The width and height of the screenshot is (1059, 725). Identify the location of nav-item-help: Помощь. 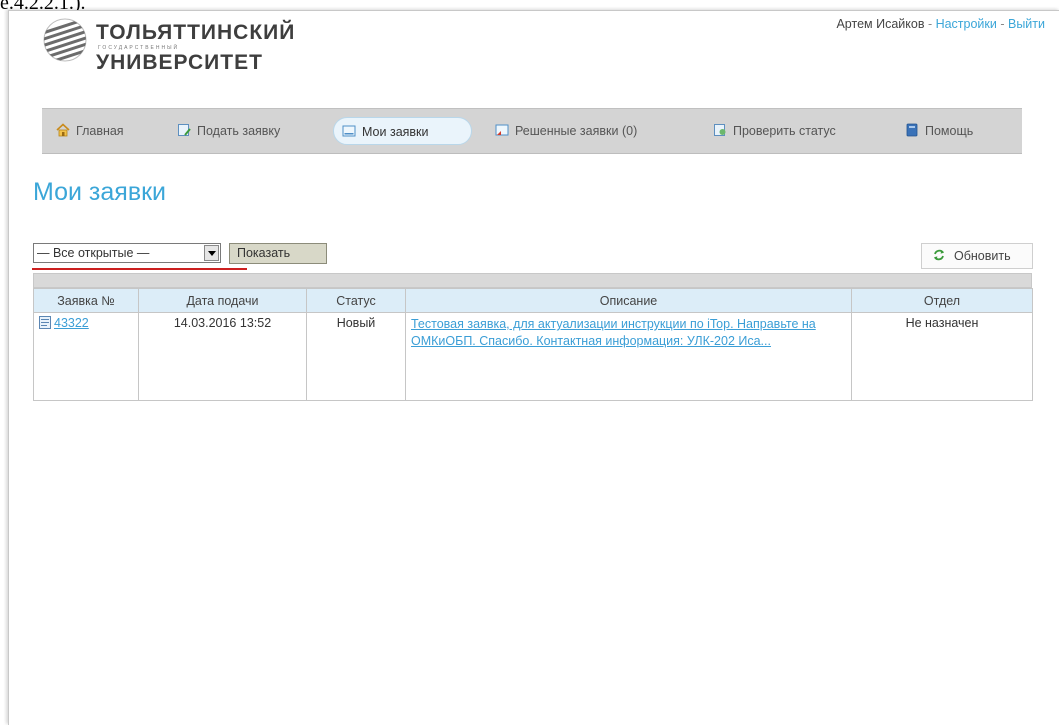
(939, 131).